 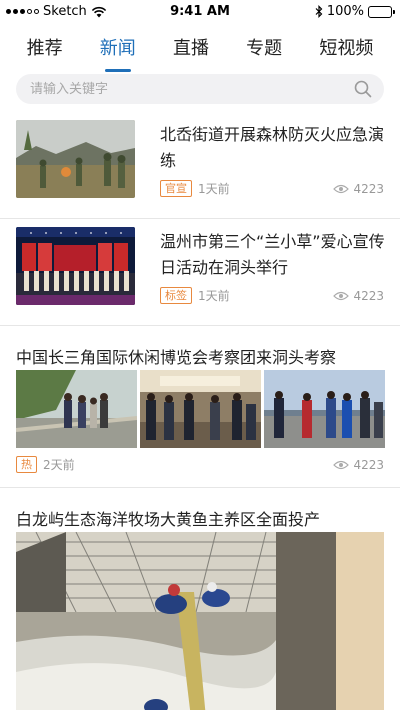 What do you see at coordinates (59, 465) in the screenshot?
I see `news-time: 2天前` at bounding box center [59, 465].